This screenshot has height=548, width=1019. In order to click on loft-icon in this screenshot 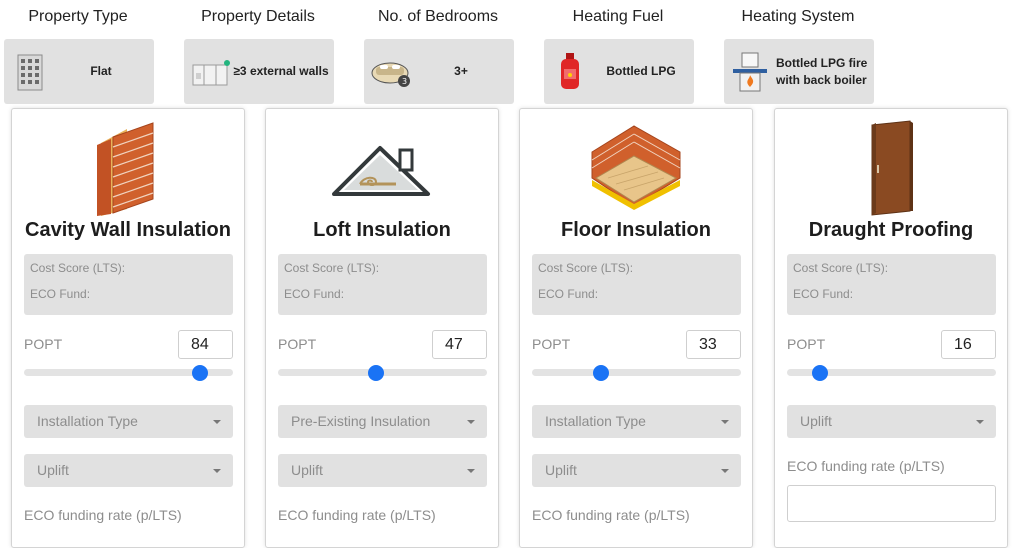, I will do `click(382, 168)`.